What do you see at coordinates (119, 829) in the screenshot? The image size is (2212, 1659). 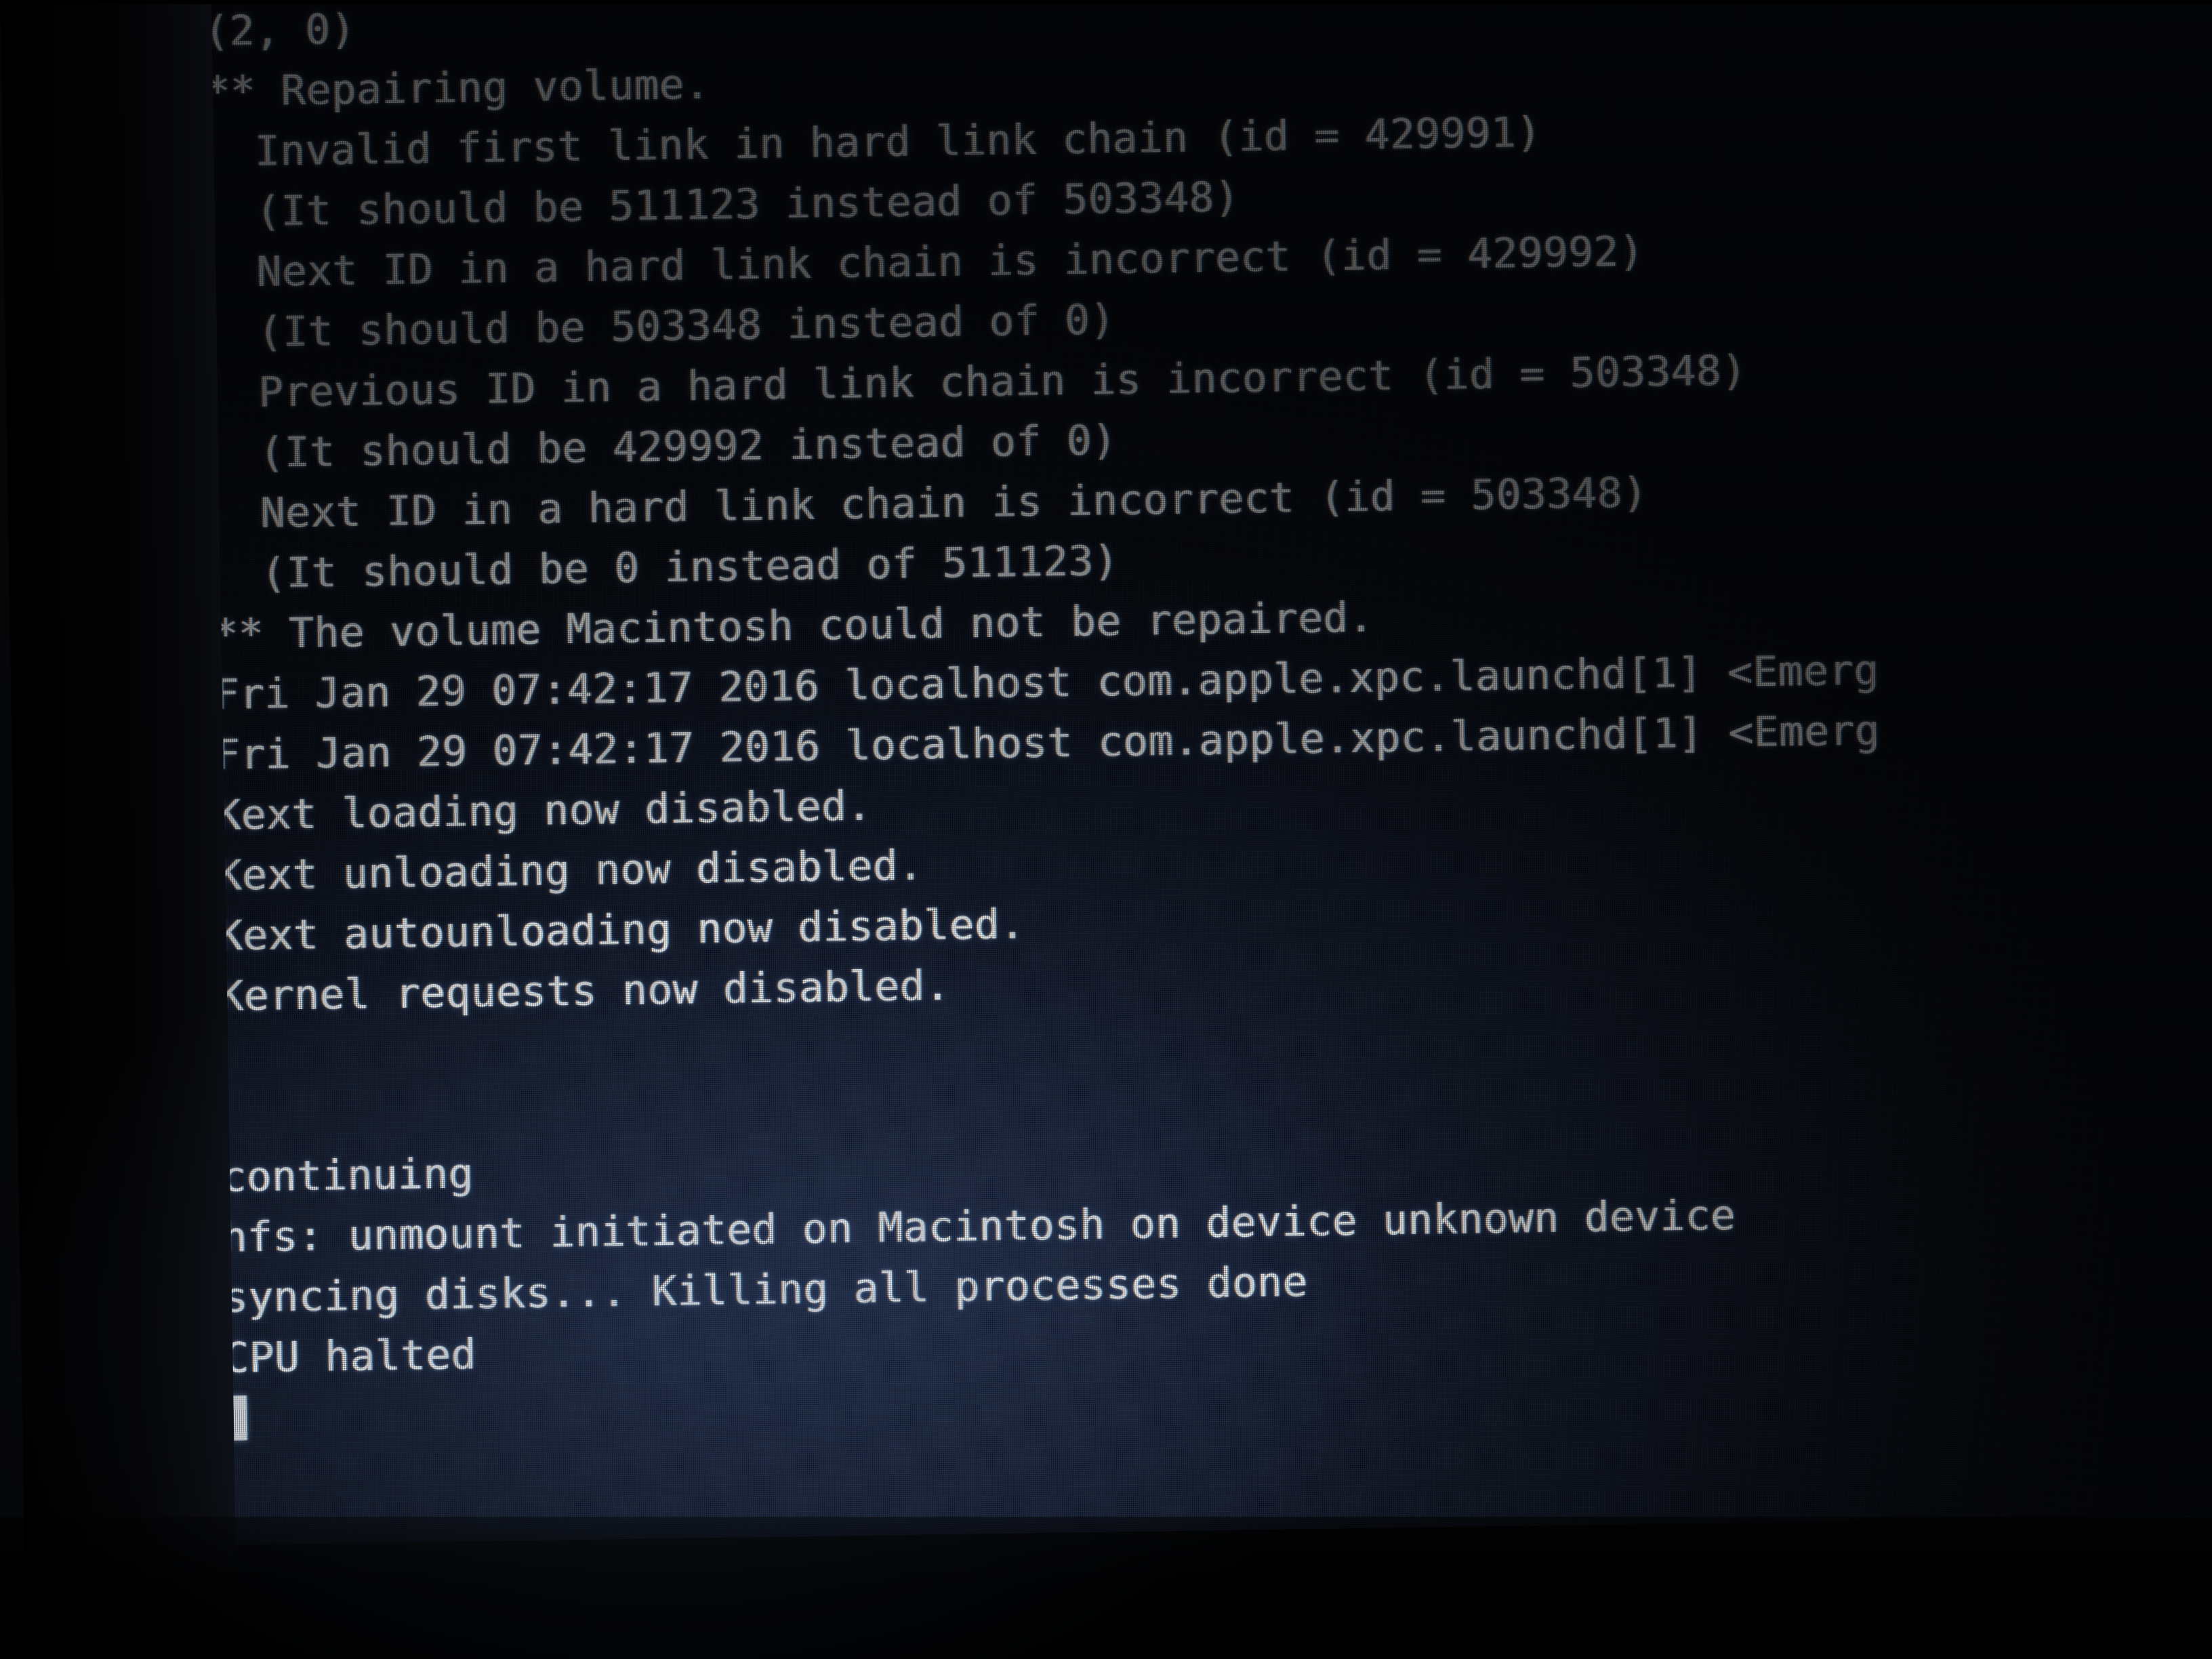 I see `bezel-left-edge` at bounding box center [119, 829].